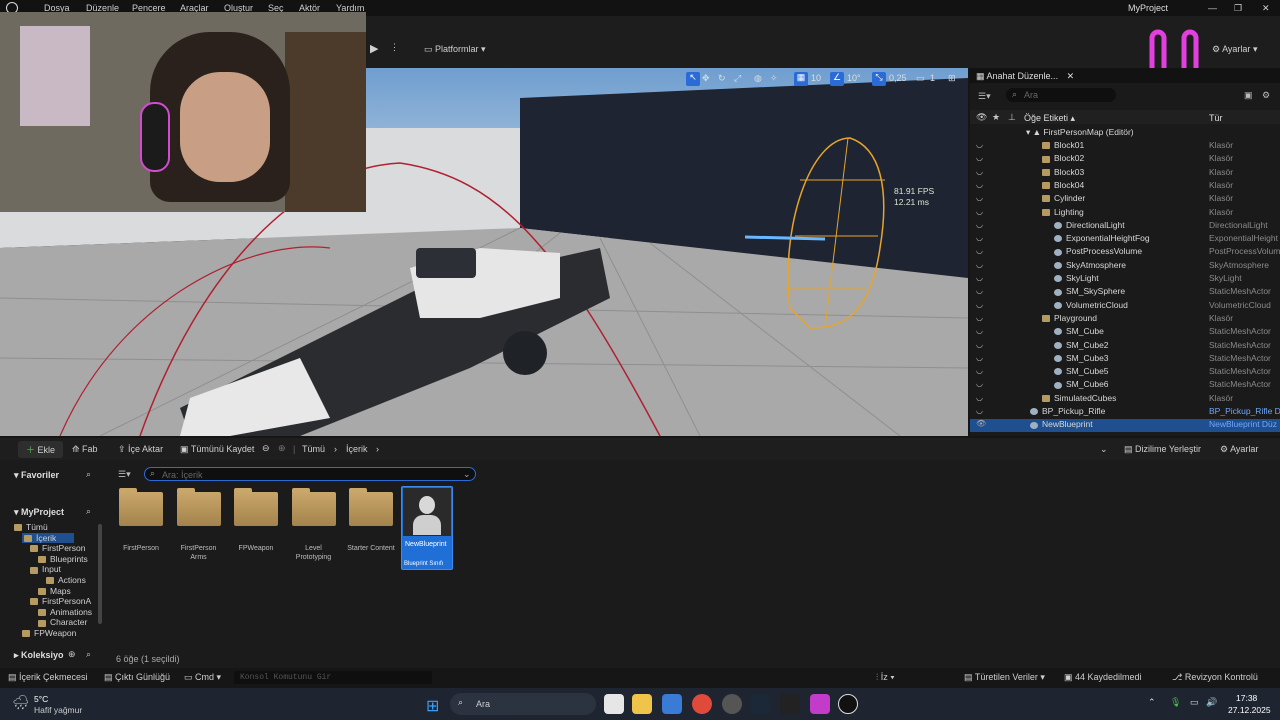  I want to click on outliner-row: ◡ SM_SkySphere StaticMeshActor, so click(1125, 292).